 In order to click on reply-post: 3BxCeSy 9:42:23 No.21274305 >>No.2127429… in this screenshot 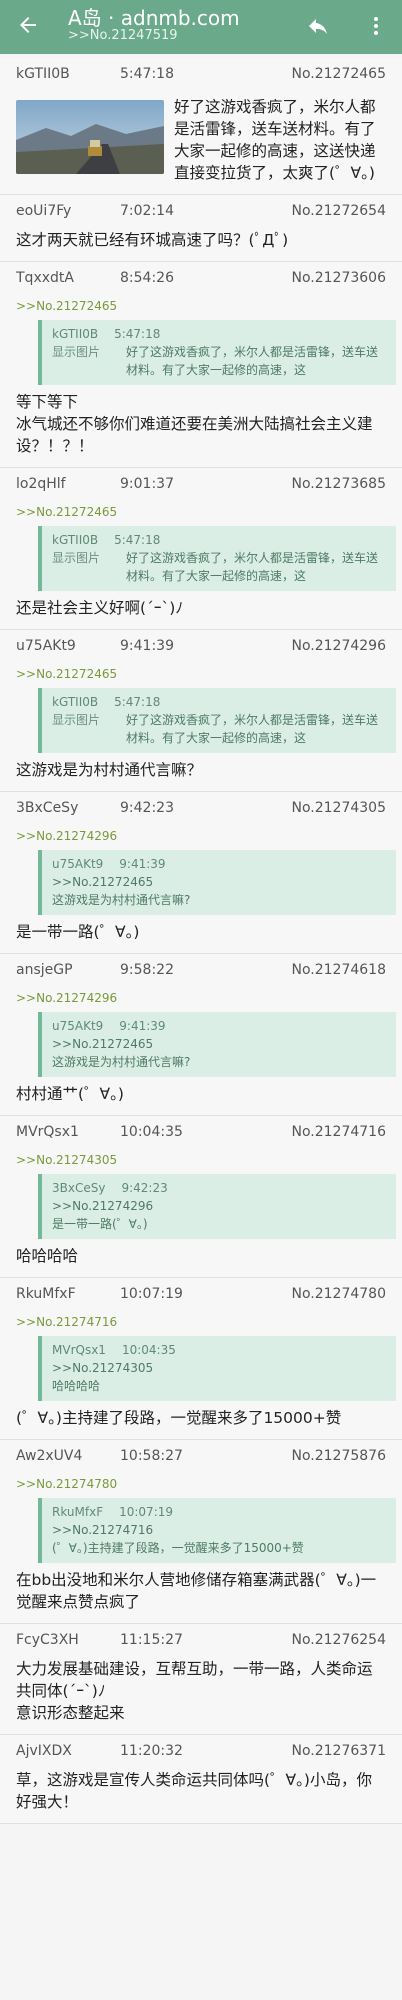, I will do `click(201, 873)`.